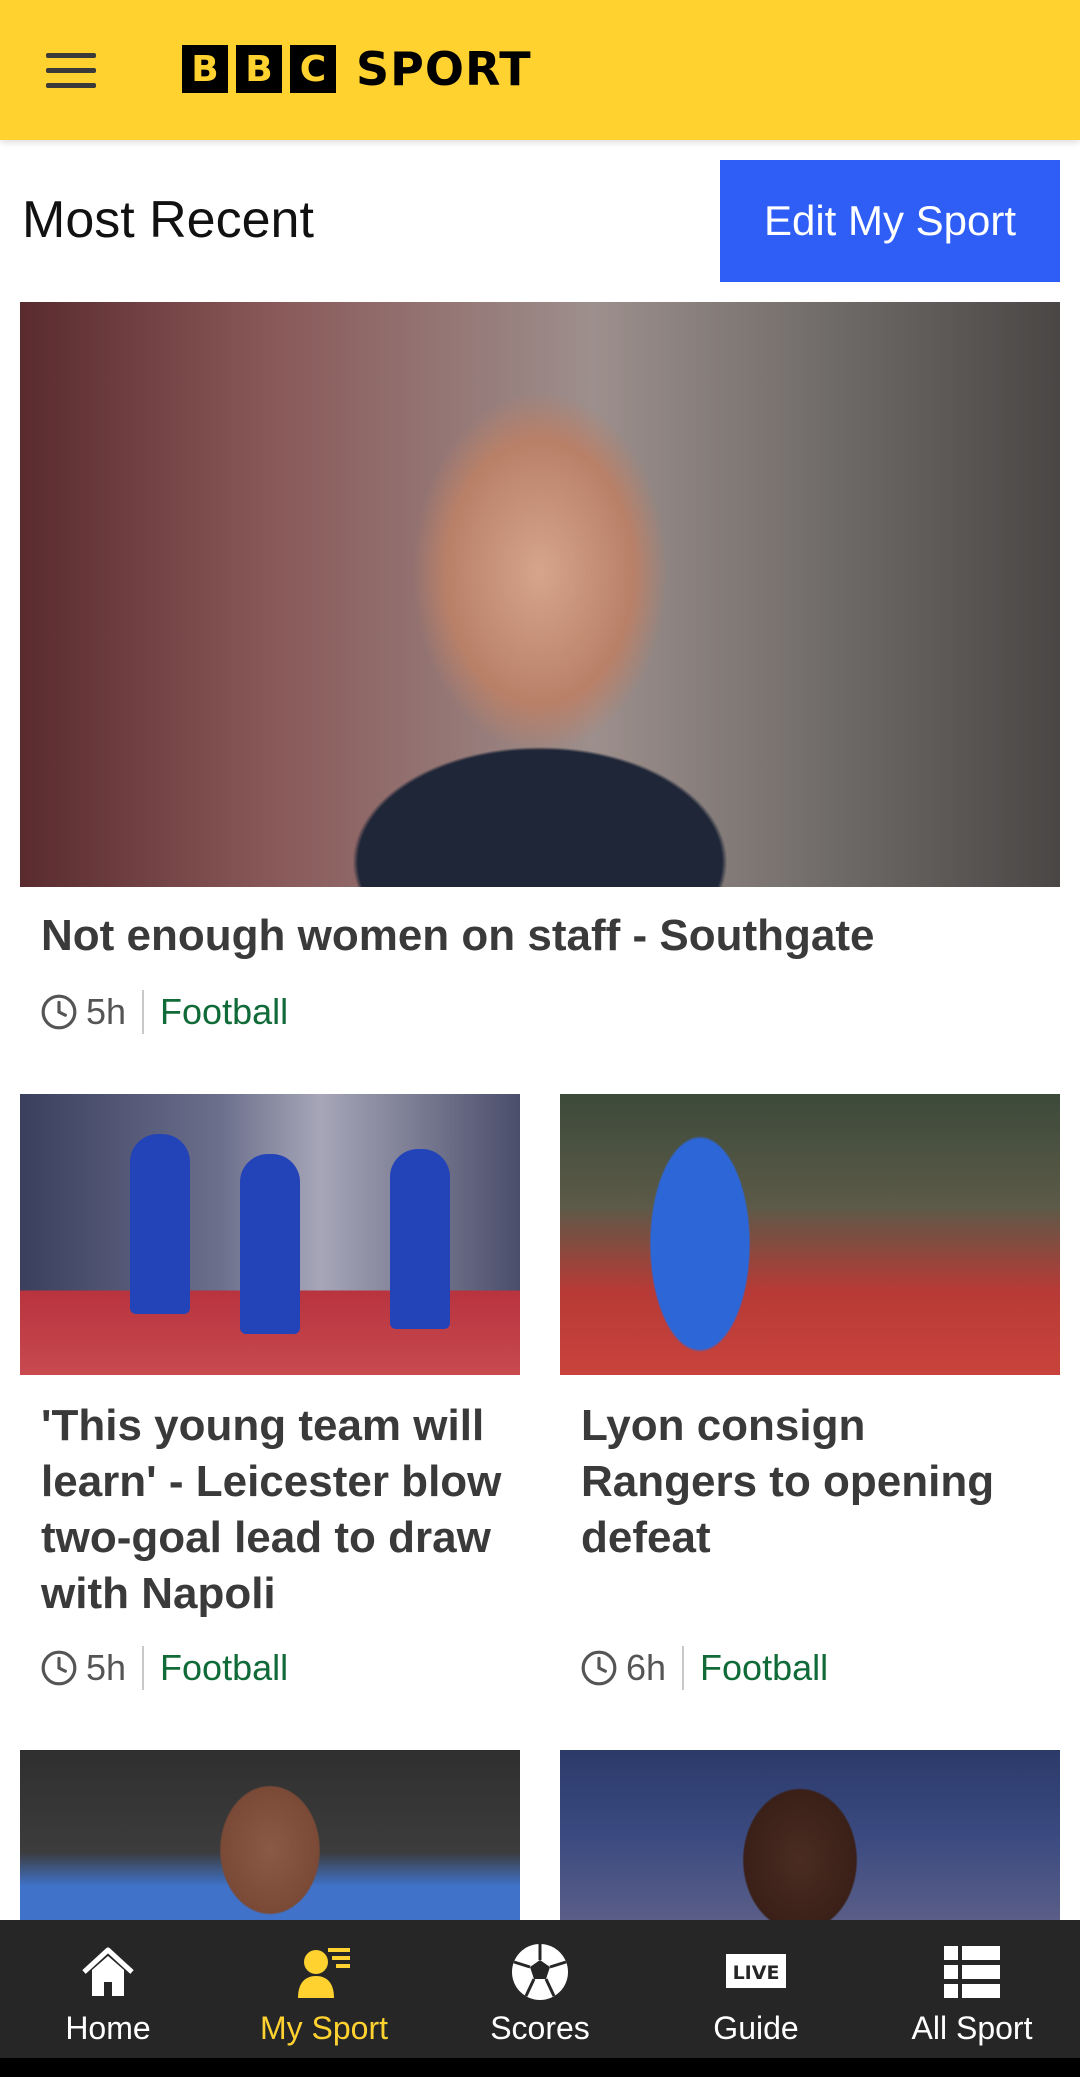  I want to click on nav-guide: LIVE Guide, so click(756, 1989).